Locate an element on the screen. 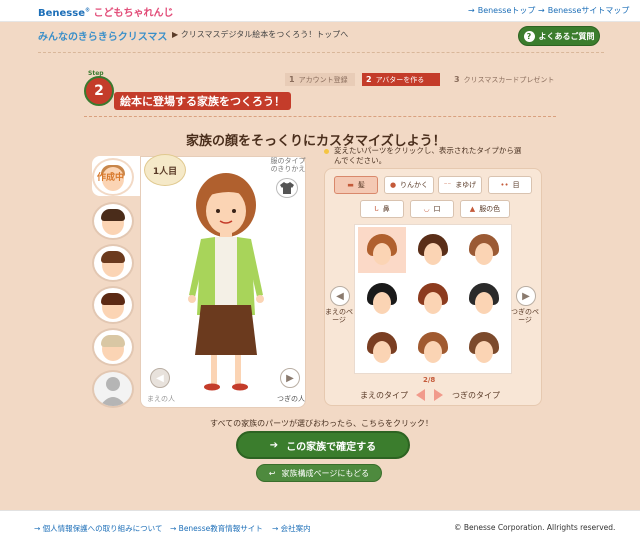 This screenshot has height=542, width=640. parts-tab-outline: ● りんかく is located at coordinates (409, 185).